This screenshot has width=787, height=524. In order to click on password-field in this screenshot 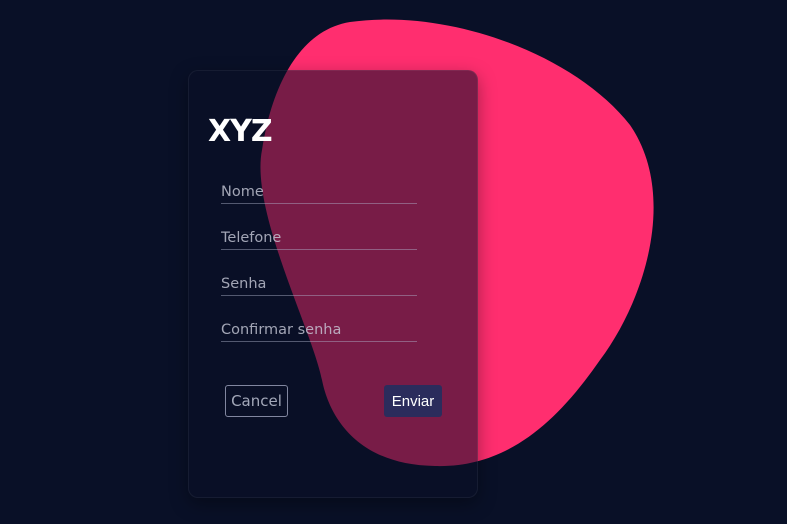, I will do `click(319, 285)`.